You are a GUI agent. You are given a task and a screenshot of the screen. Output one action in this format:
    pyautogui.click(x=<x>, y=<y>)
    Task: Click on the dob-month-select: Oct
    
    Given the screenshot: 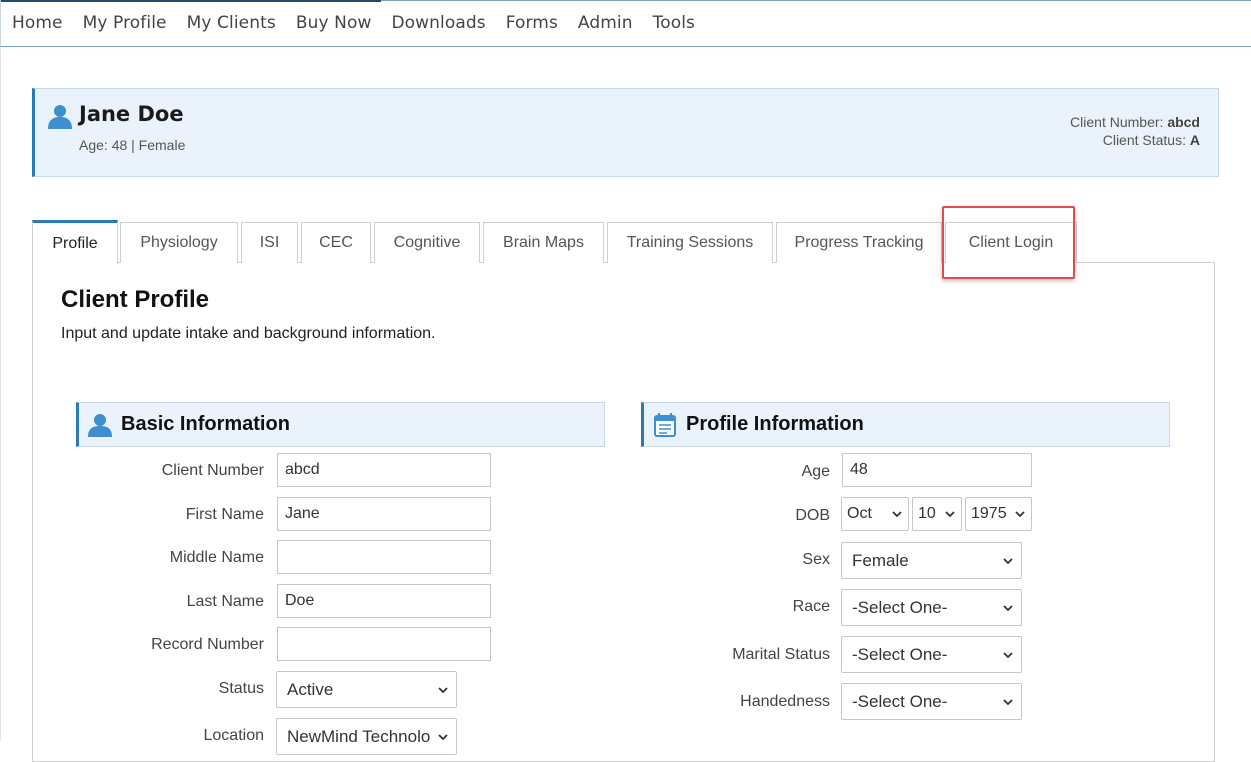 What is the action you would take?
    pyautogui.click(x=875, y=514)
    